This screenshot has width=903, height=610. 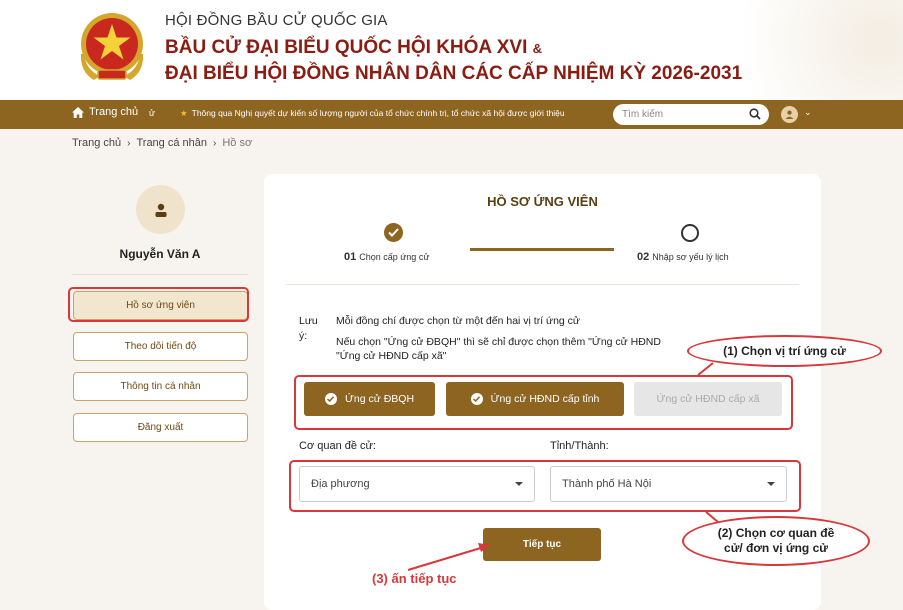 I want to click on nav-home-link: Trang chủ, so click(x=105, y=112).